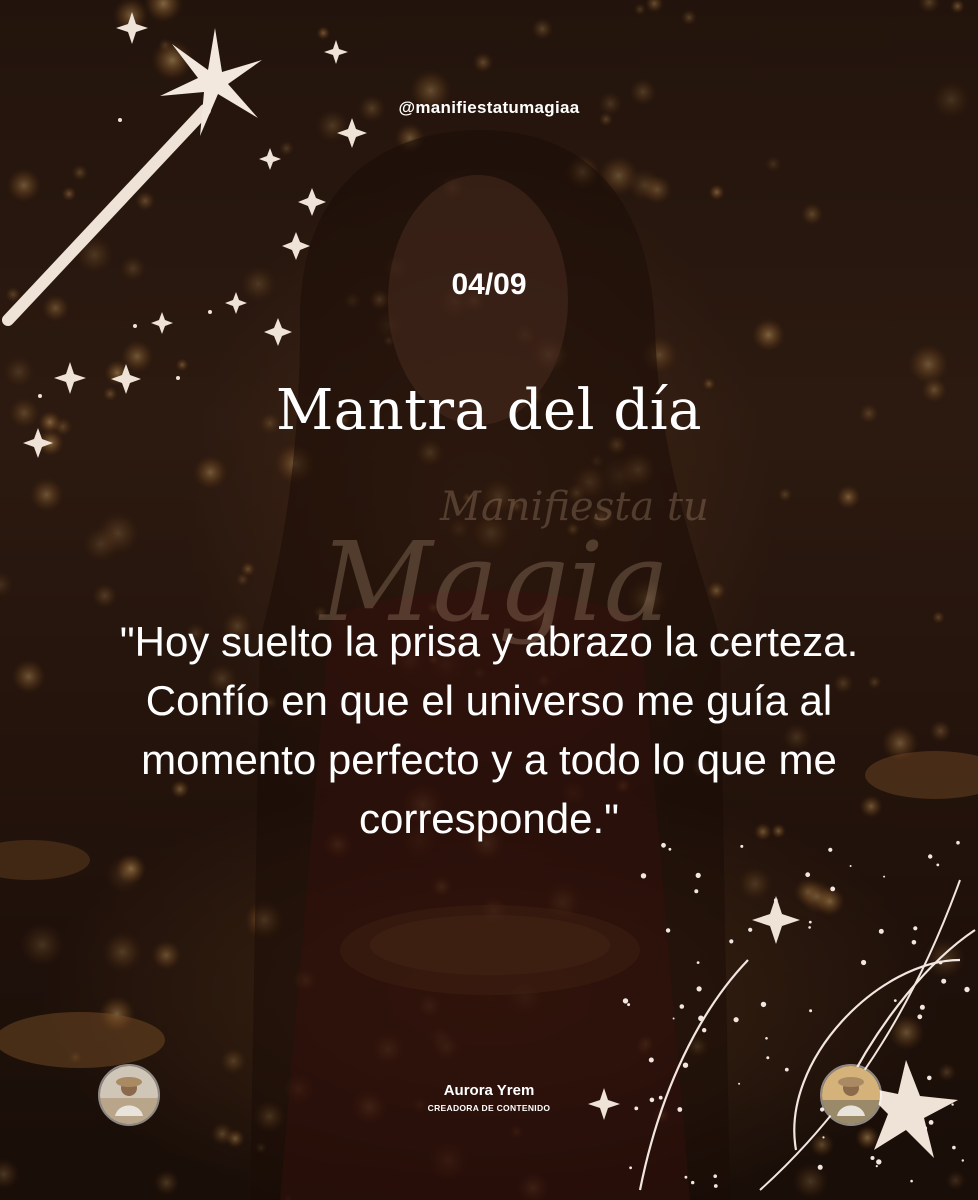 The width and height of the screenshot is (978, 1200). What do you see at coordinates (489, 108) in the screenshot?
I see `account-handle: @manifiestatumagiaa` at bounding box center [489, 108].